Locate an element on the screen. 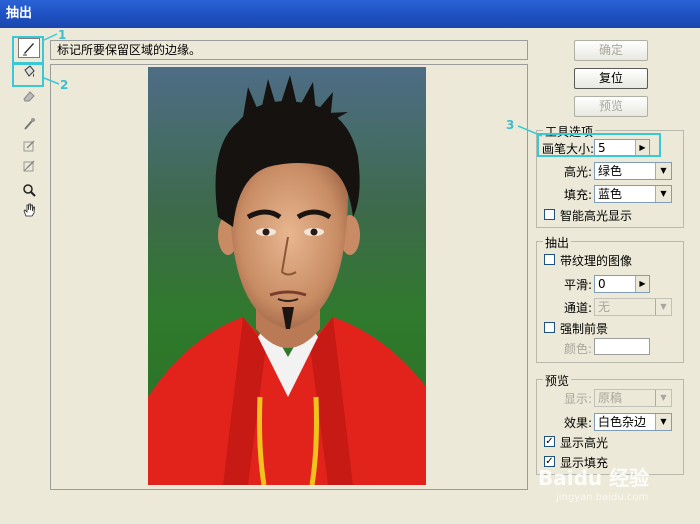  watermark-sub: jingyan.baidu.com is located at coordinates (602, 497).